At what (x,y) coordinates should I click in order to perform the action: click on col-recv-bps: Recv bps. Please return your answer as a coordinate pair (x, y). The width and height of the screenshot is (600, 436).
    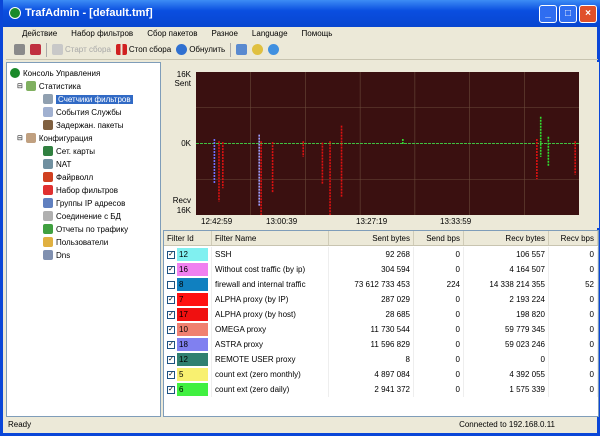
    Looking at the image, I should click on (573, 238).